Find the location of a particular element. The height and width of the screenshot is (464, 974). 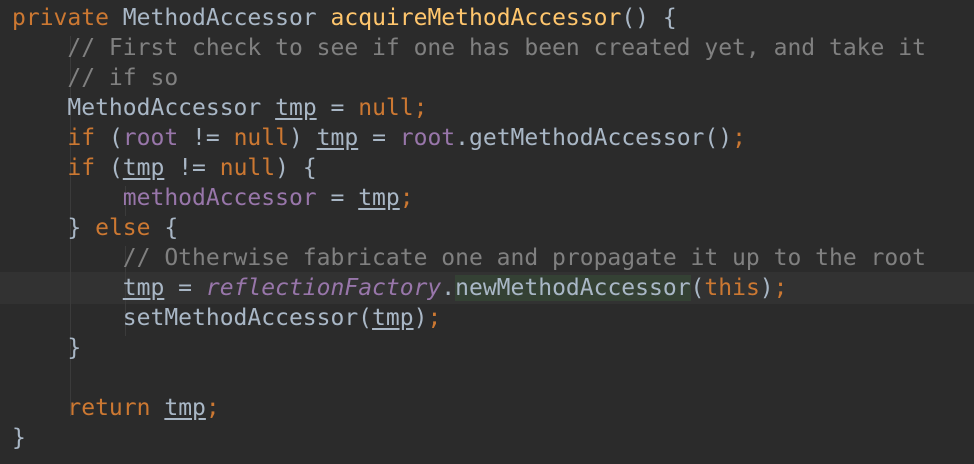

code-line: if (tmp != null) { is located at coordinates (164, 168).